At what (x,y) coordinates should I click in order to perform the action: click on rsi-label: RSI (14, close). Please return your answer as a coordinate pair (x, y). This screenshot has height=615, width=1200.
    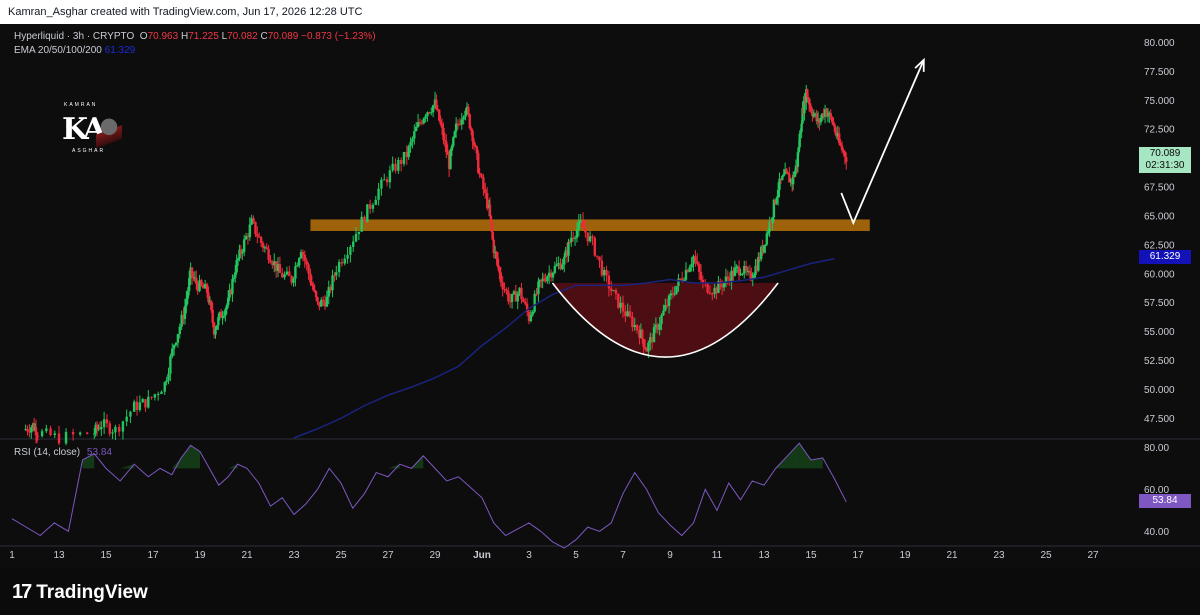
    Looking at the image, I should click on (47, 452).